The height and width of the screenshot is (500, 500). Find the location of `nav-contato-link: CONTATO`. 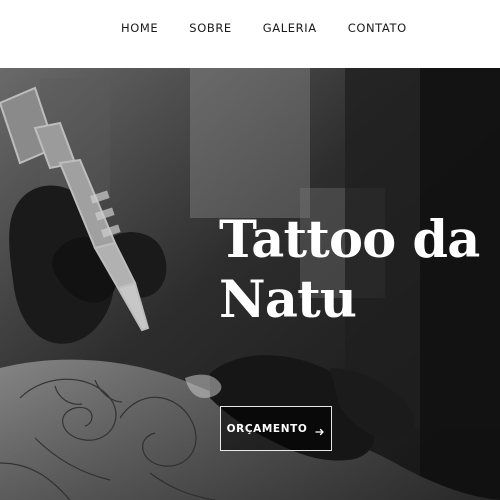

nav-contato-link: CONTATO is located at coordinates (377, 29).